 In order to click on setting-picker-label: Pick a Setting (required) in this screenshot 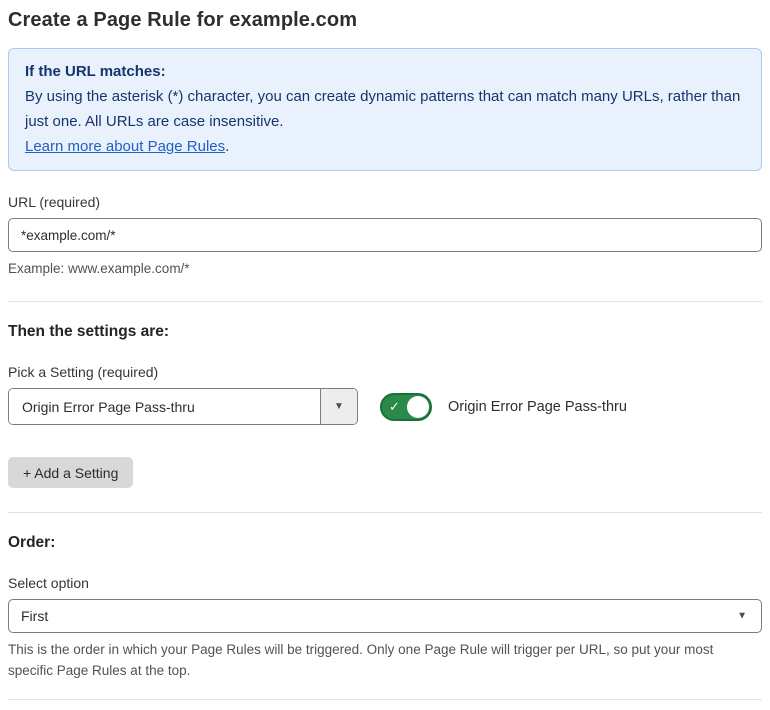, I will do `click(83, 372)`.